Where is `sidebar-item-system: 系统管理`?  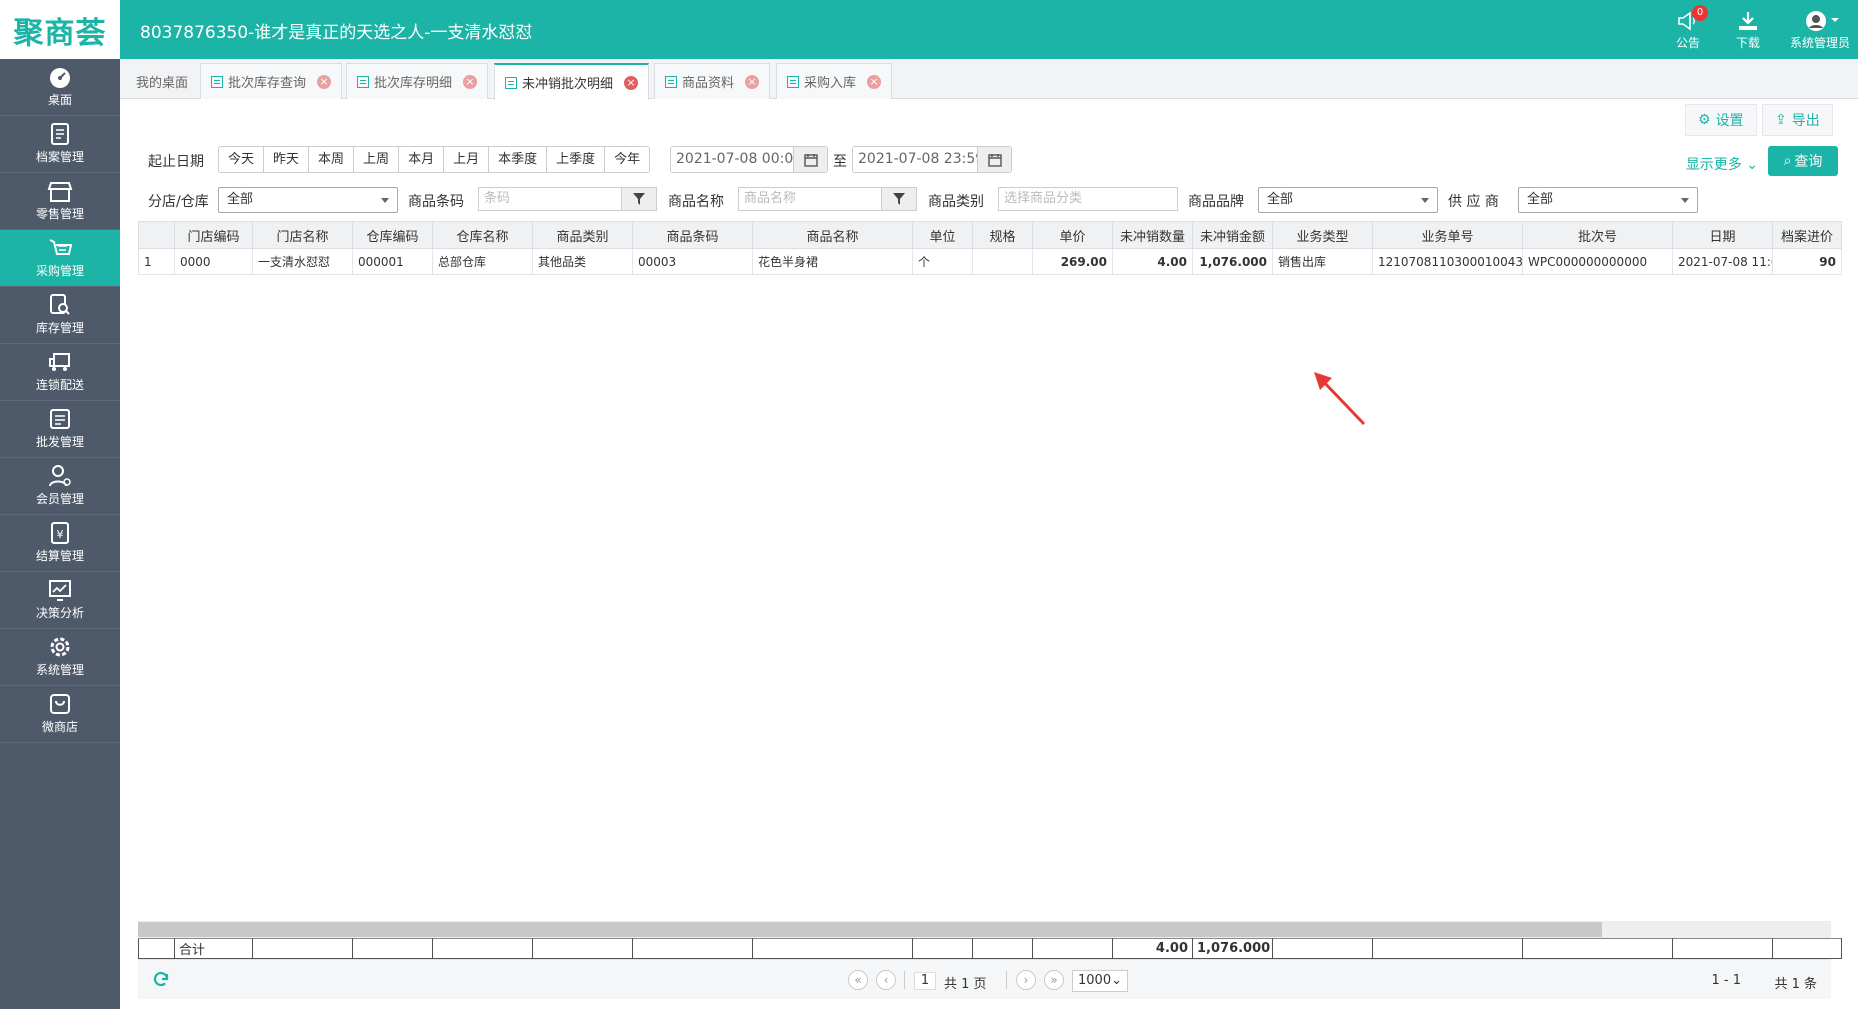
sidebar-item-system: 系统管理 is located at coordinates (60, 657).